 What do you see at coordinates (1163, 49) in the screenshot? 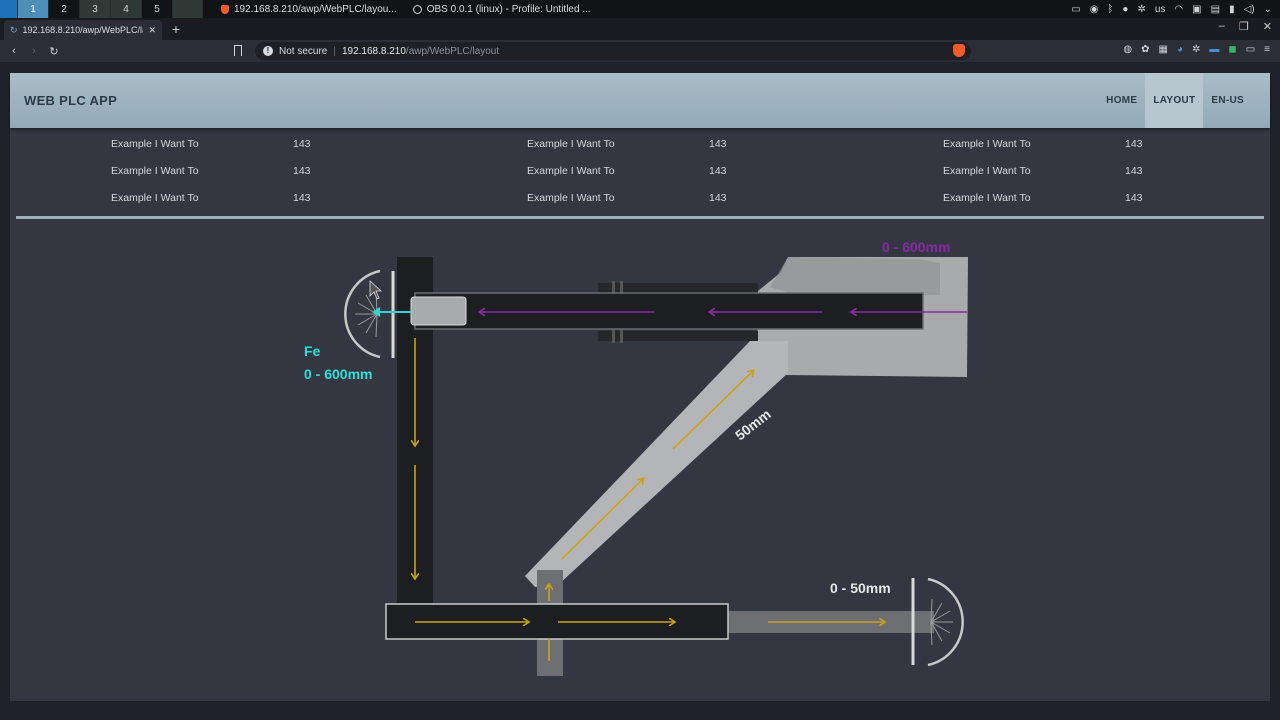
I see `extension-icon: ▦` at bounding box center [1163, 49].